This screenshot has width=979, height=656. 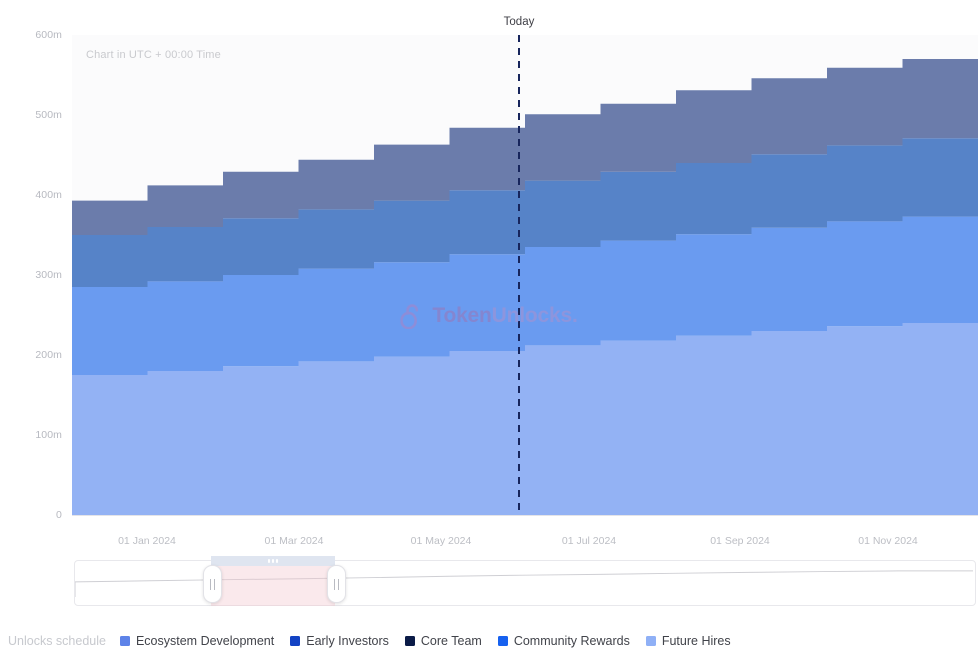 I want to click on legend-item-core-team: Core Team, so click(x=443, y=641).